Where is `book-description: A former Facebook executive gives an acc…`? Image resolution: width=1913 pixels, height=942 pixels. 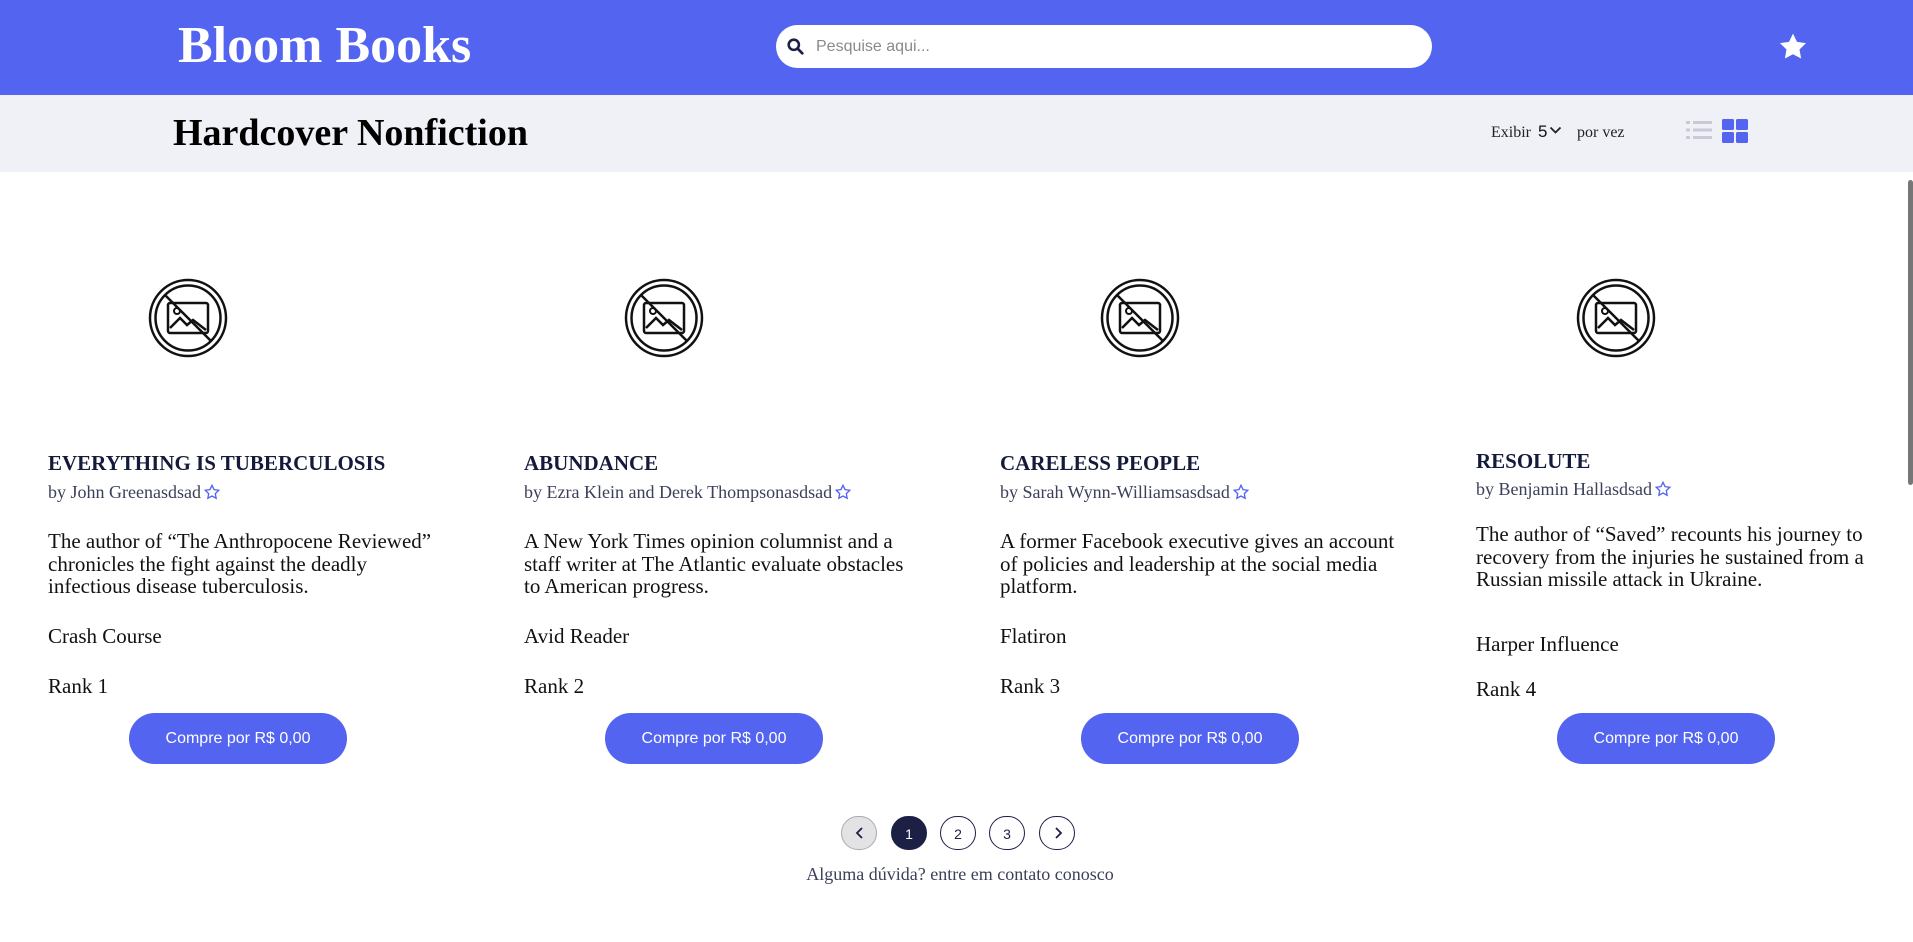 book-description: A former Facebook executive gives an acc… is located at coordinates (1197, 563).